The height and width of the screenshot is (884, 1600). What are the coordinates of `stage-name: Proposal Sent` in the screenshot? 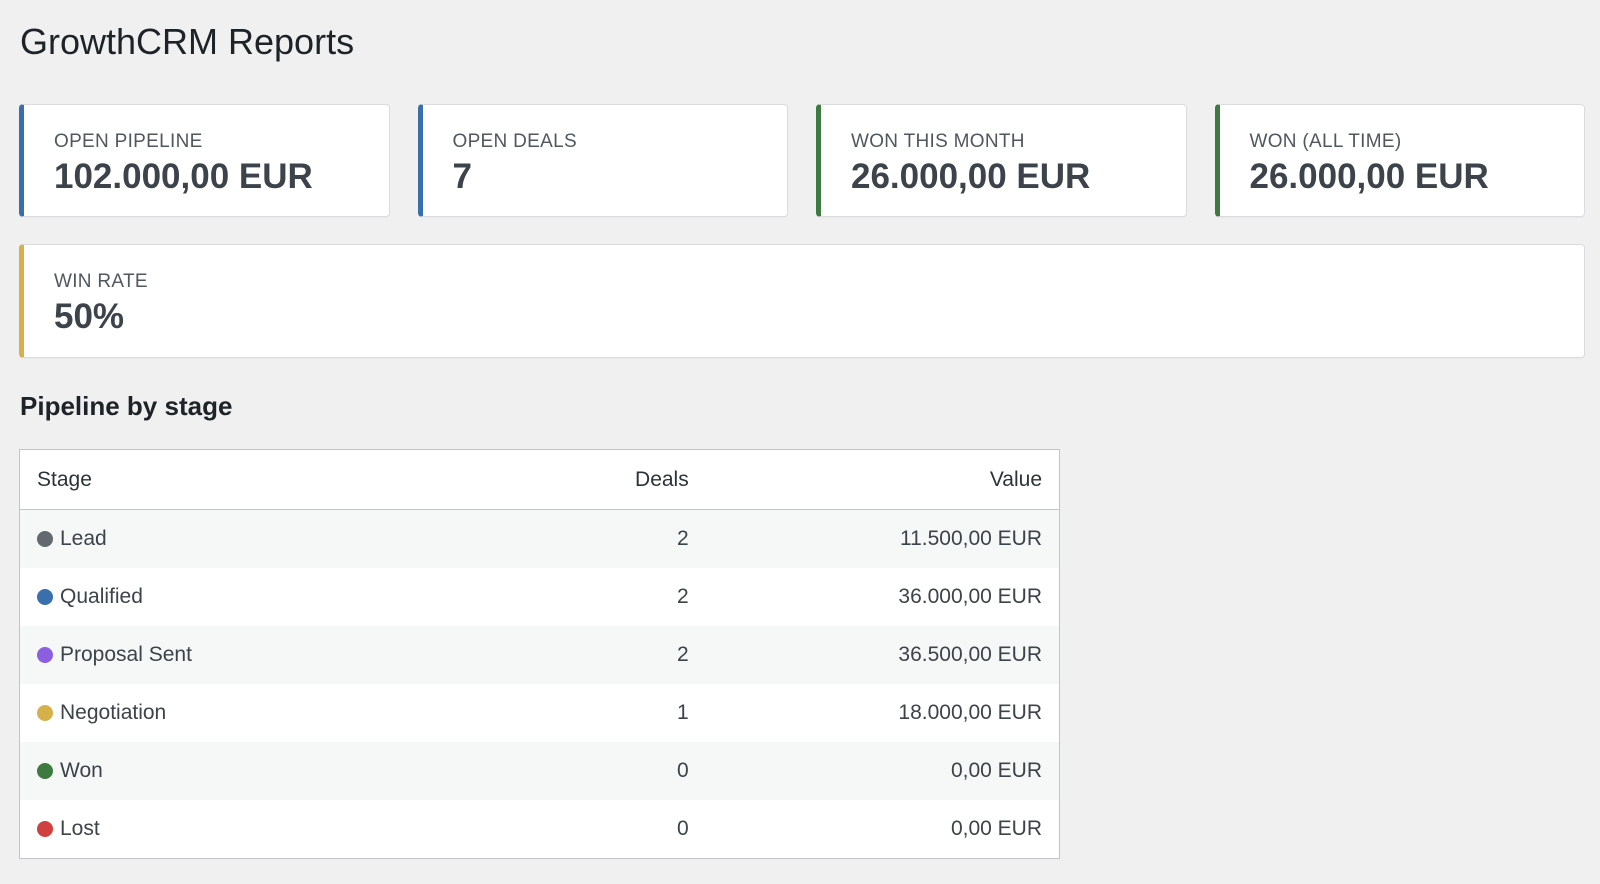 It's located at (126, 654).